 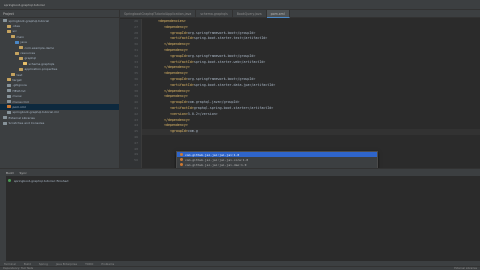 What do you see at coordinates (240, 5) in the screenshot?
I see `title-bar: springboot-graphql-tutorial` at bounding box center [240, 5].